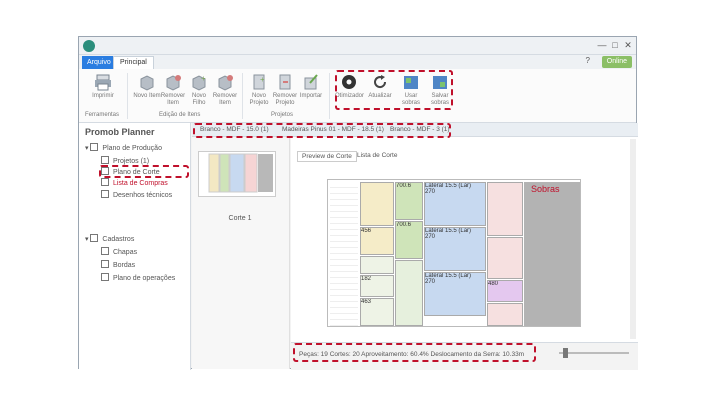  What do you see at coordinates (225, 99) in the screenshot?
I see `remove-child-label: Remover Item` at bounding box center [225, 99].